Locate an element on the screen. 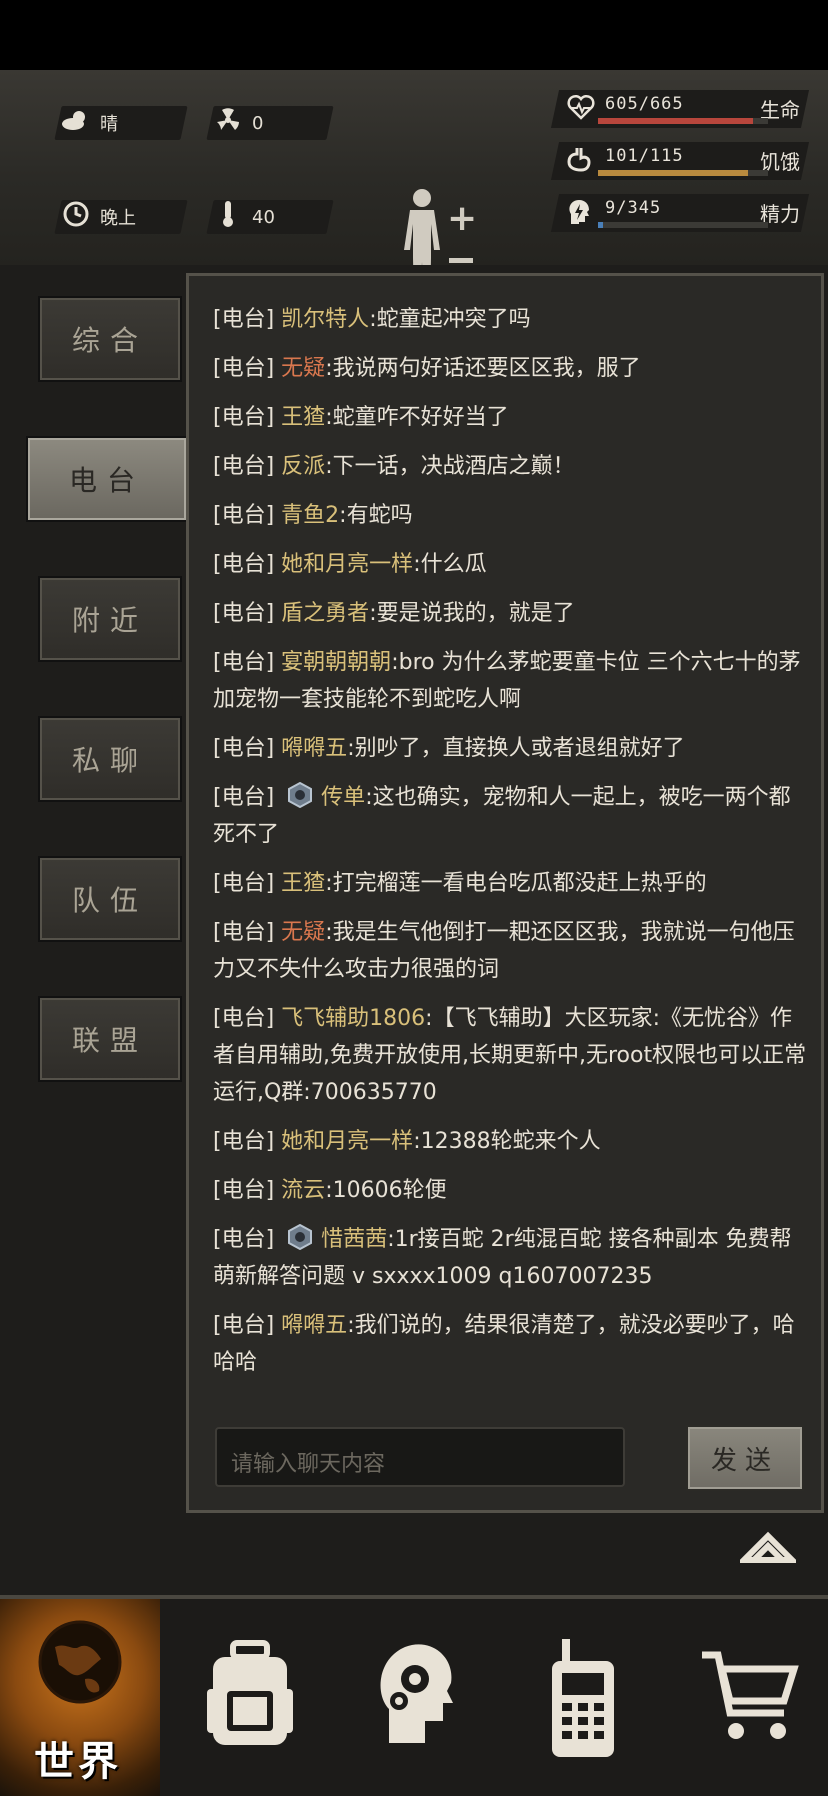 The width and height of the screenshot is (828, 1796). hunger-stat: 101/115 饥饿 is located at coordinates (680, 160).